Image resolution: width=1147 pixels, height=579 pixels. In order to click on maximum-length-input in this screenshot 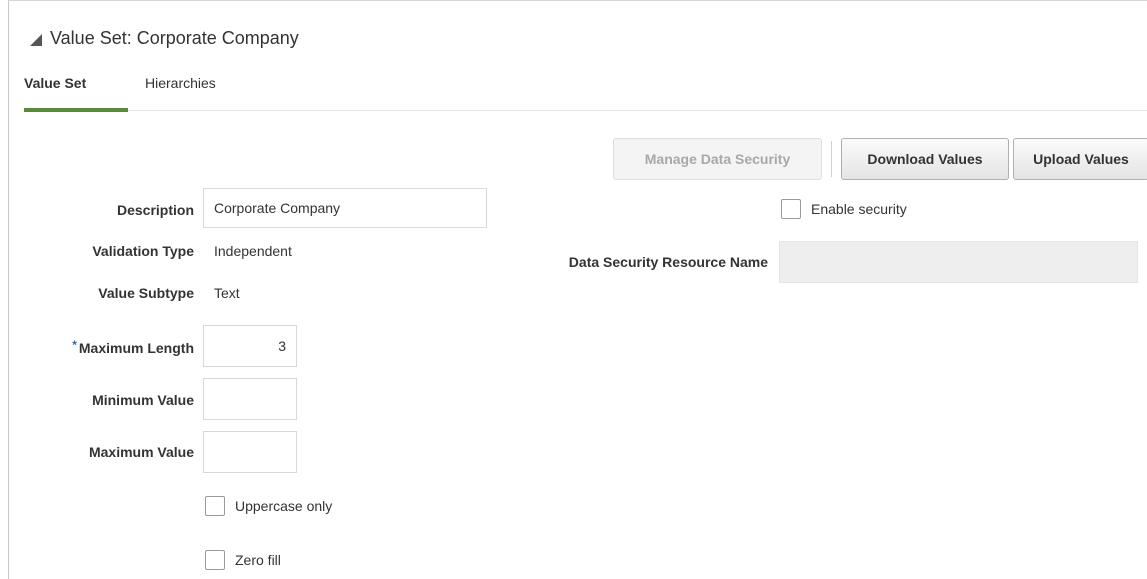, I will do `click(250, 346)`.